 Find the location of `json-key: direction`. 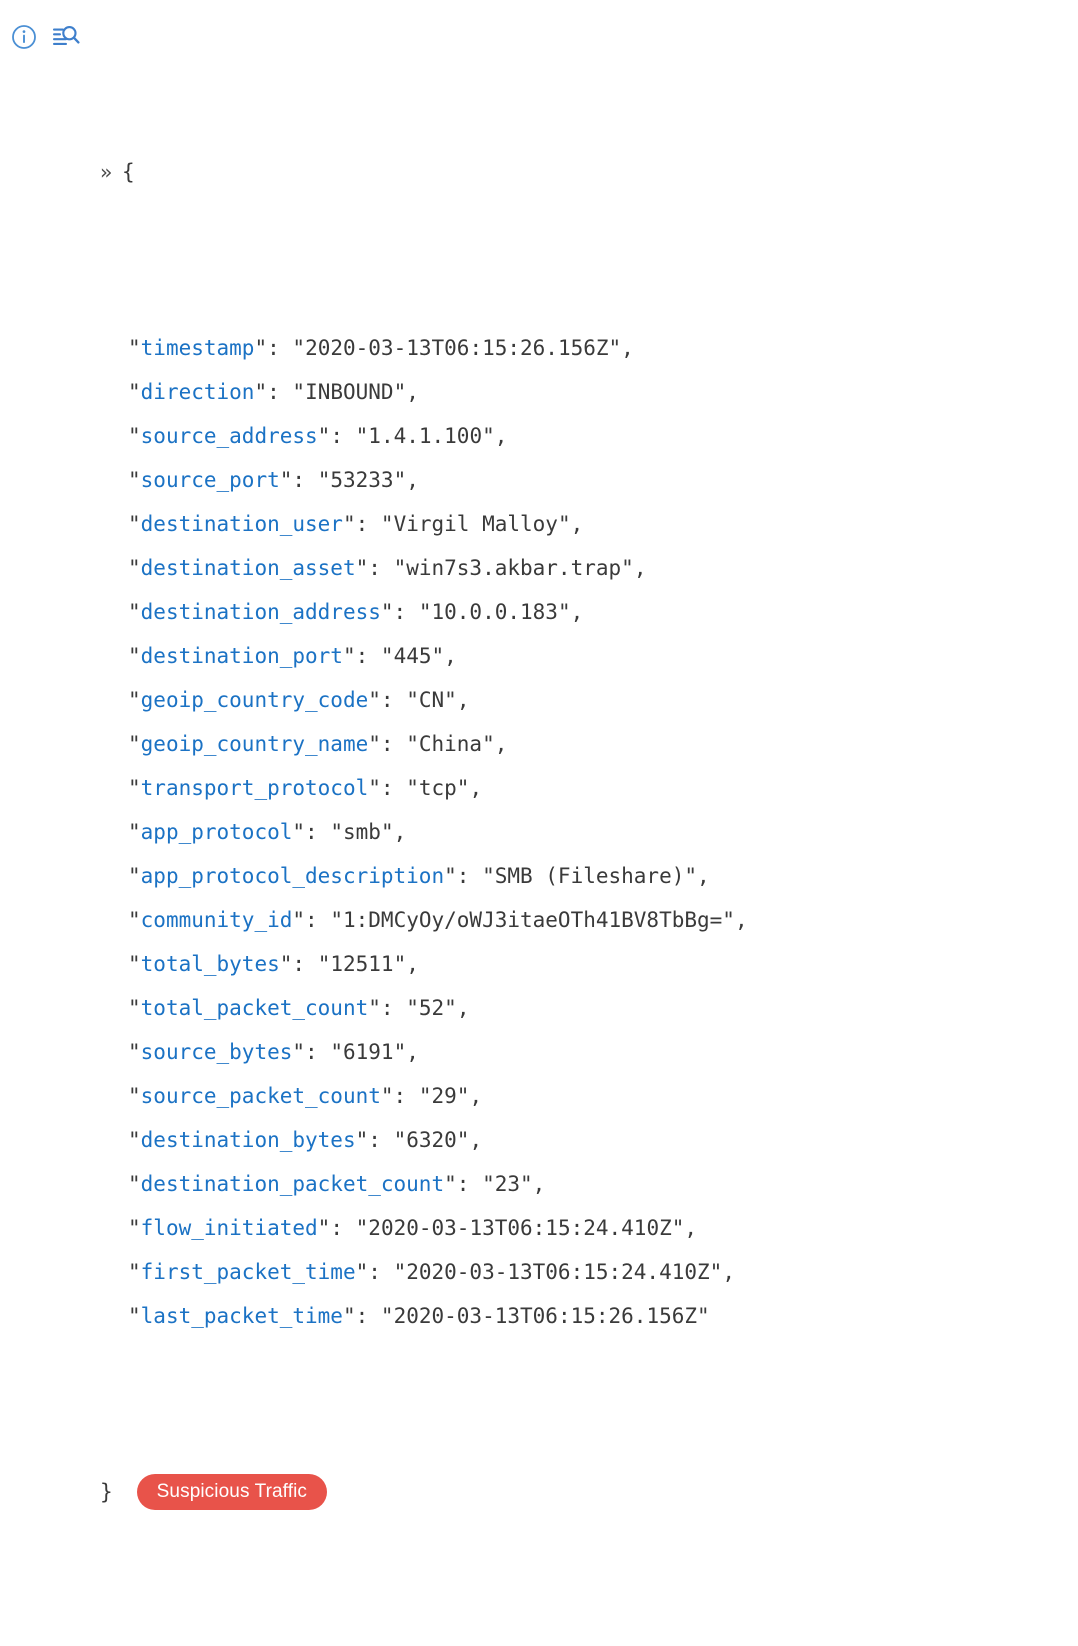

json-key: direction is located at coordinates (198, 392).